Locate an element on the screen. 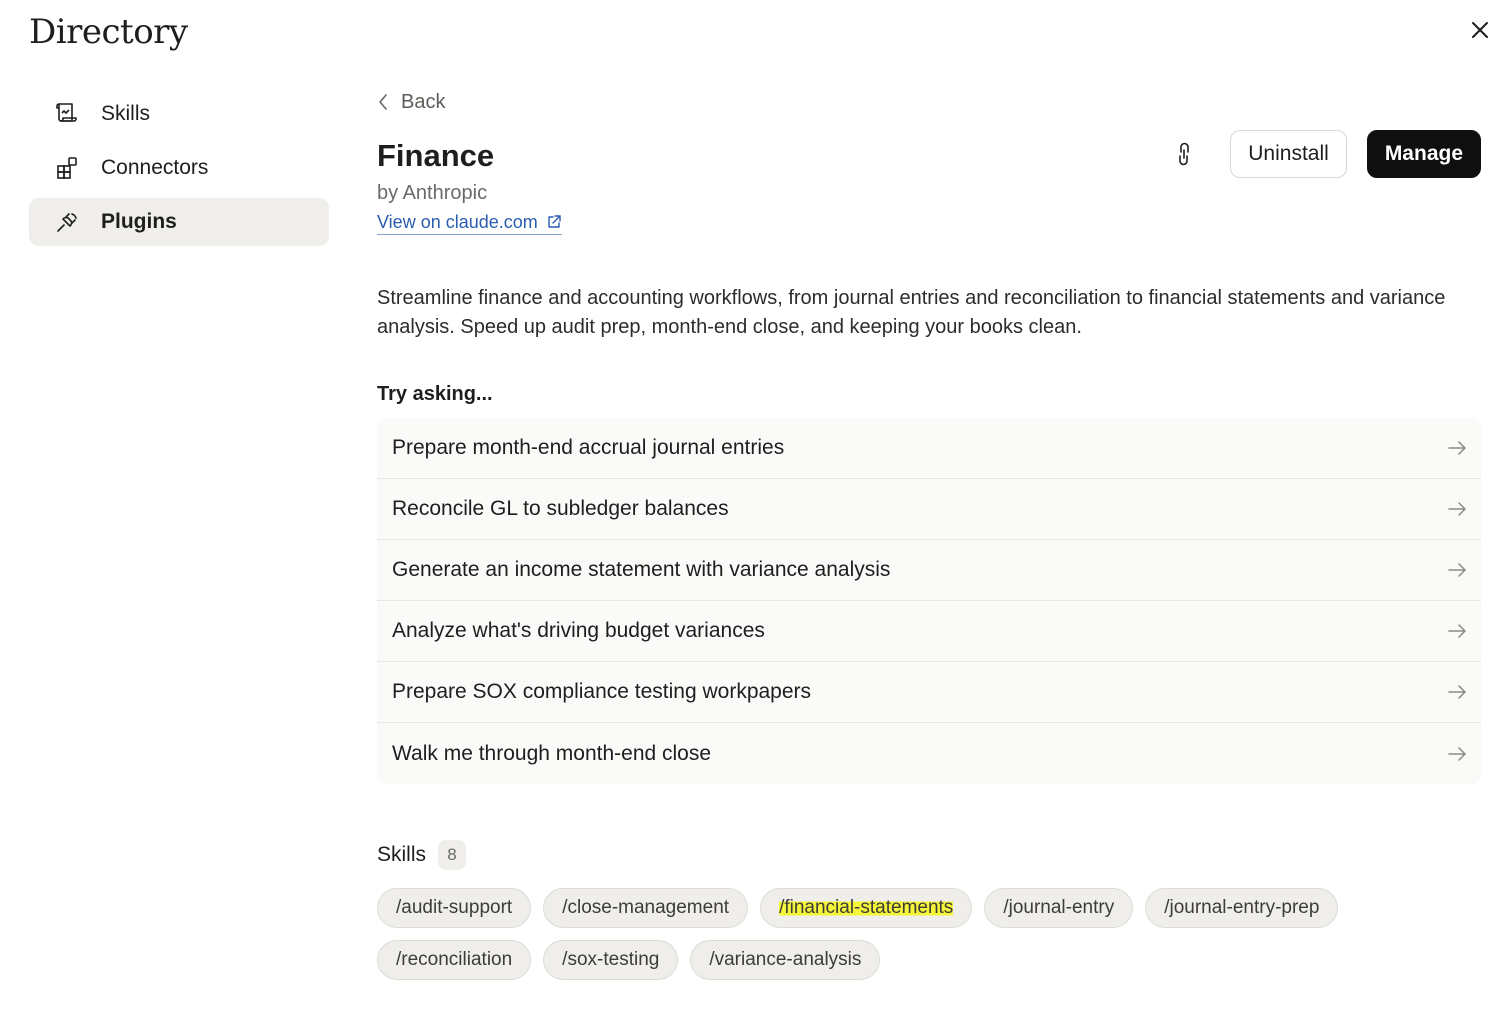  skill-chip-label: /variance-analysis is located at coordinates (785, 959).